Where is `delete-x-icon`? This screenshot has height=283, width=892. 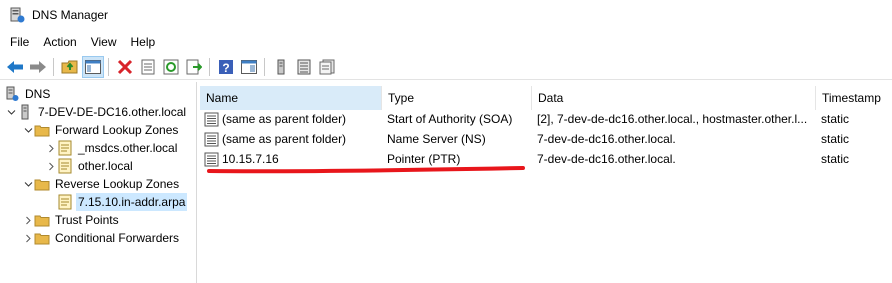 delete-x-icon is located at coordinates (125, 66).